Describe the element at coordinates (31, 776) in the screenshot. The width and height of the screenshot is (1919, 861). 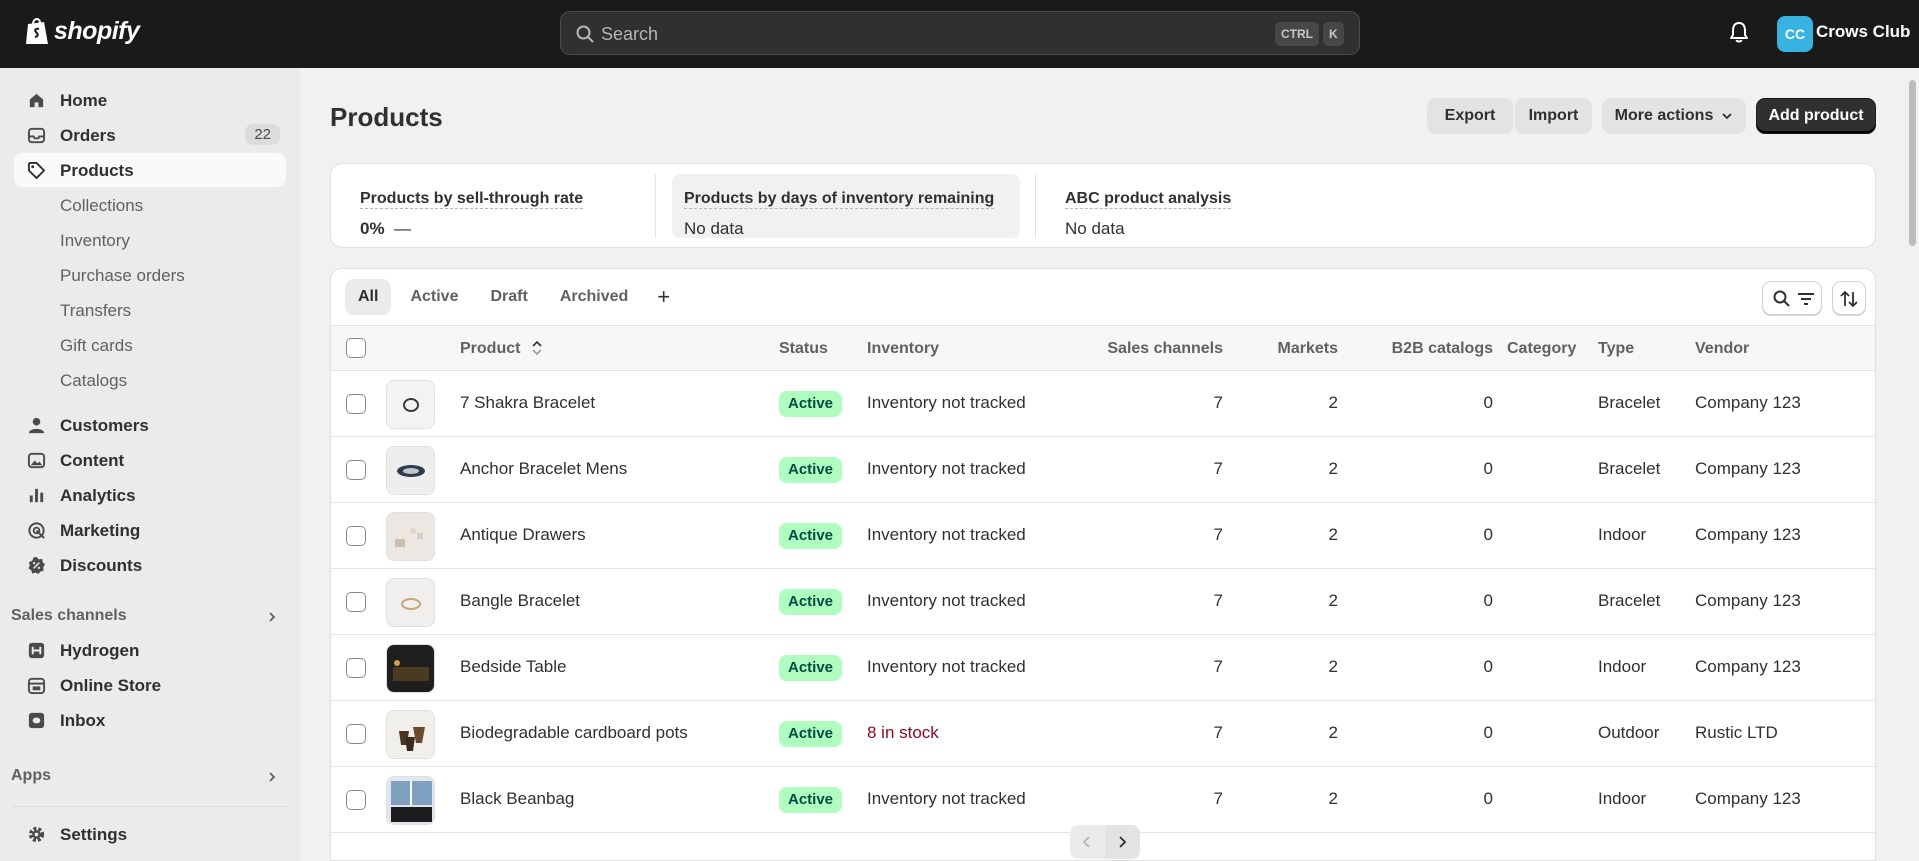
I see `apps-heading: Apps` at that location.